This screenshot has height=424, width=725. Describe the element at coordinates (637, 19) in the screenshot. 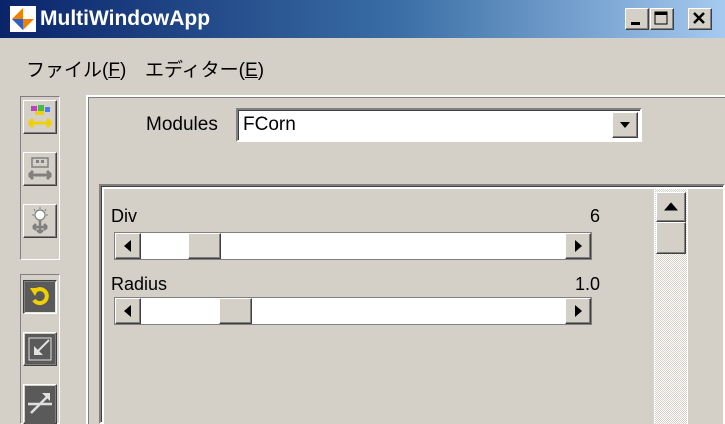

I see `minimize-button` at that location.